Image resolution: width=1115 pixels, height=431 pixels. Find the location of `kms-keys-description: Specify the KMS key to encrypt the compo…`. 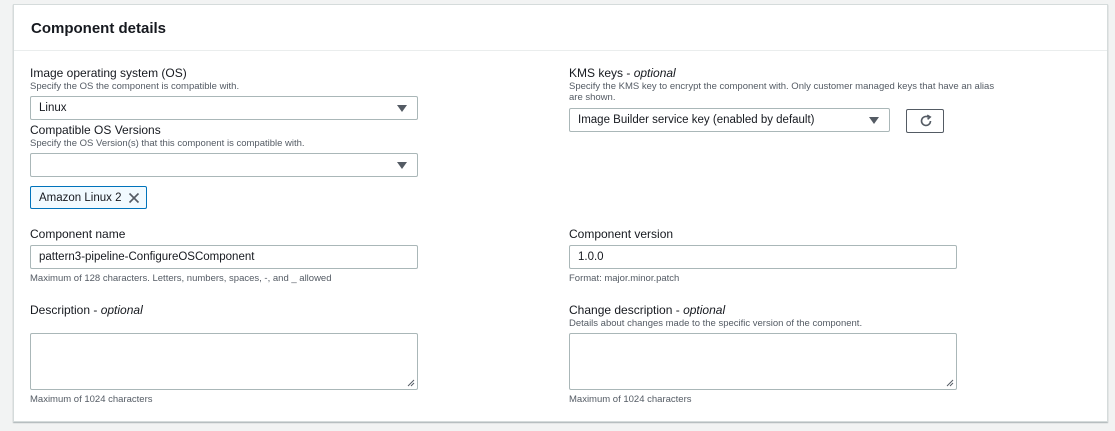

kms-keys-description: Specify the KMS key to encrypt the compo… is located at coordinates (782, 92).